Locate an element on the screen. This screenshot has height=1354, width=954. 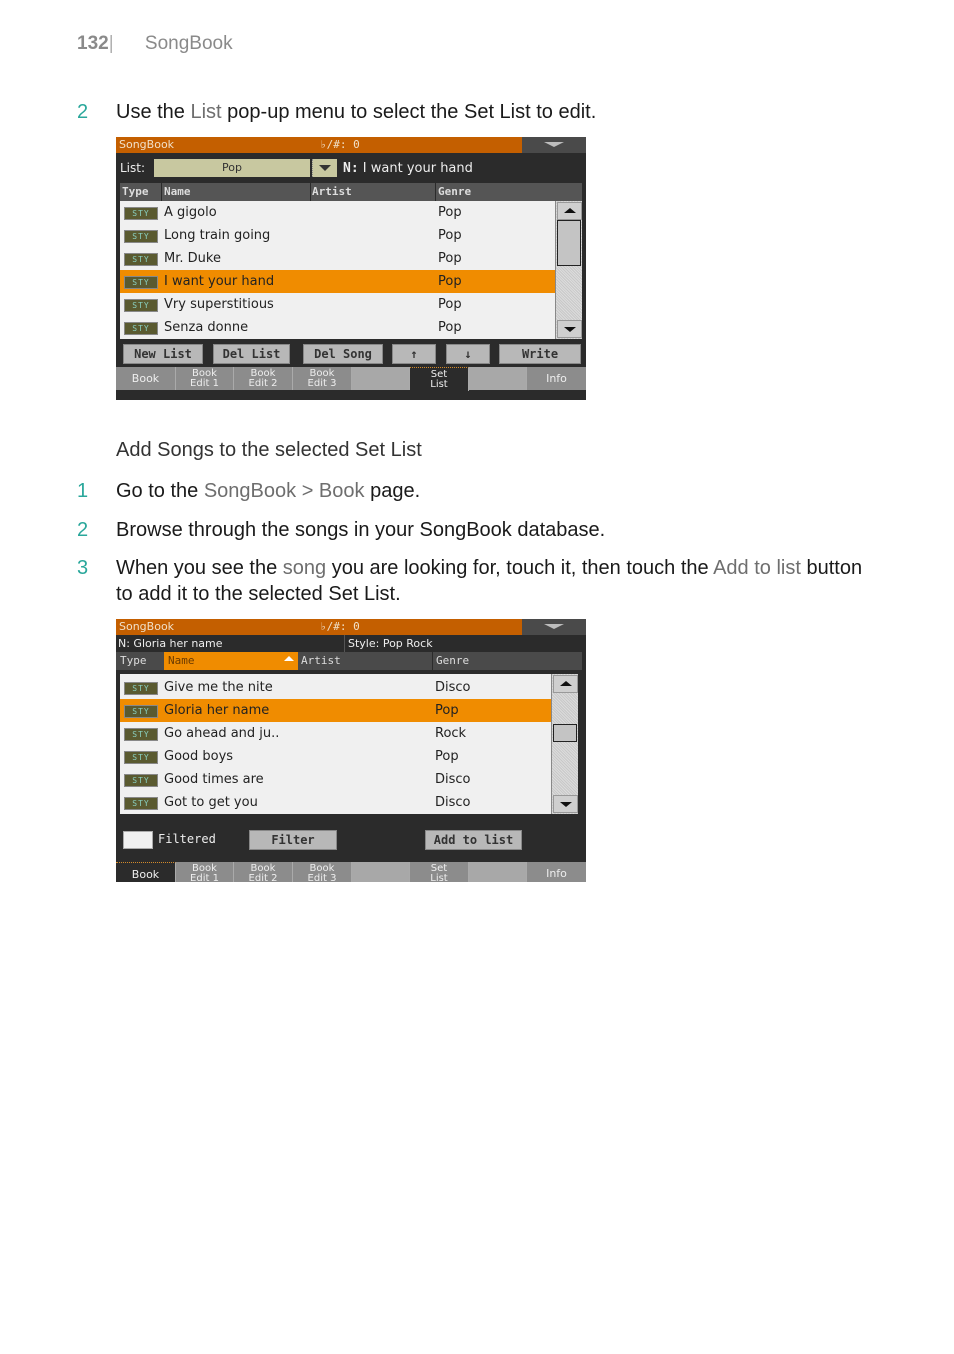
song-name: I want your hand is located at coordinates (219, 281).